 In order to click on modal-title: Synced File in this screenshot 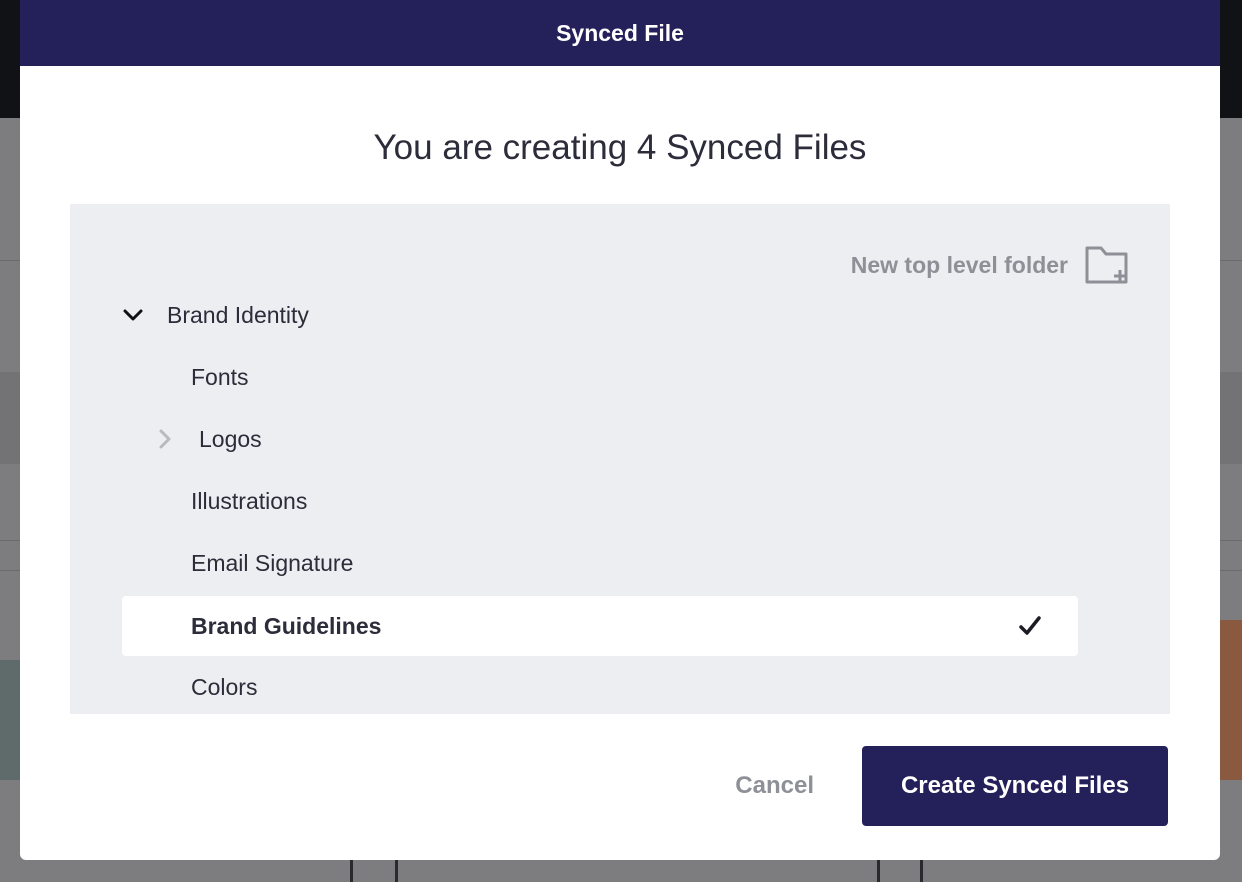, I will do `click(620, 32)`.